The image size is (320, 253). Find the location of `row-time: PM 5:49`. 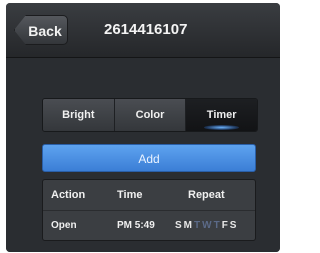

row-time: PM 5:49 is located at coordinates (136, 225).